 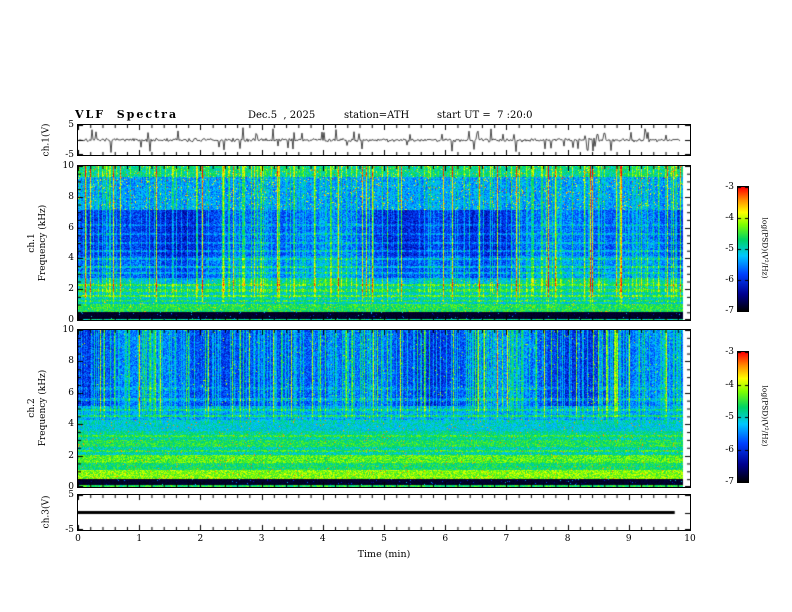 I want to click on x-tick-label: 1, so click(x=139, y=539).